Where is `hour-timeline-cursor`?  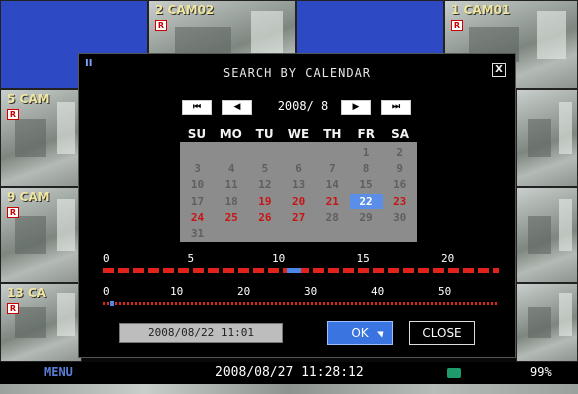
hour-timeline-cursor is located at coordinates (294, 270).